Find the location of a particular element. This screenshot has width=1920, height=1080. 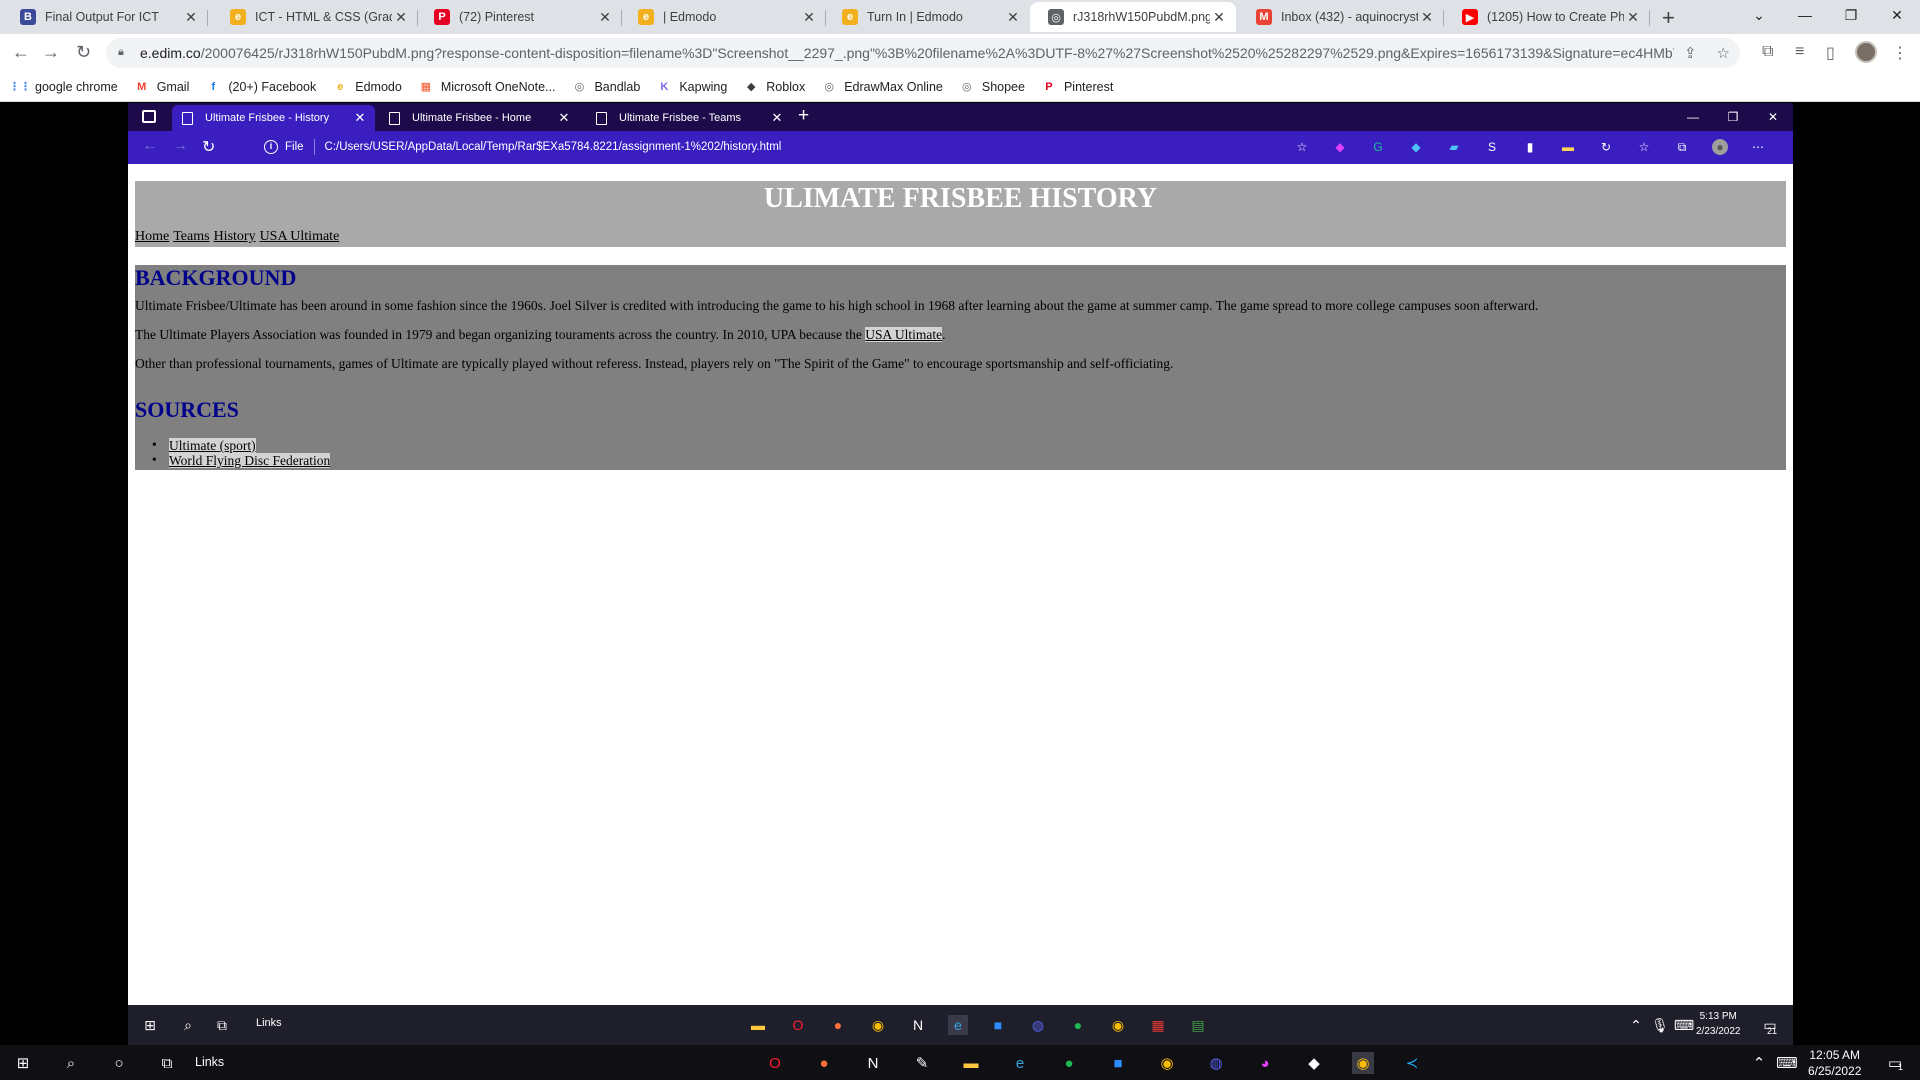

chrome-tab: ▶ (1205) How to Create Phot ✕ is located at coordinates (1547, 17).